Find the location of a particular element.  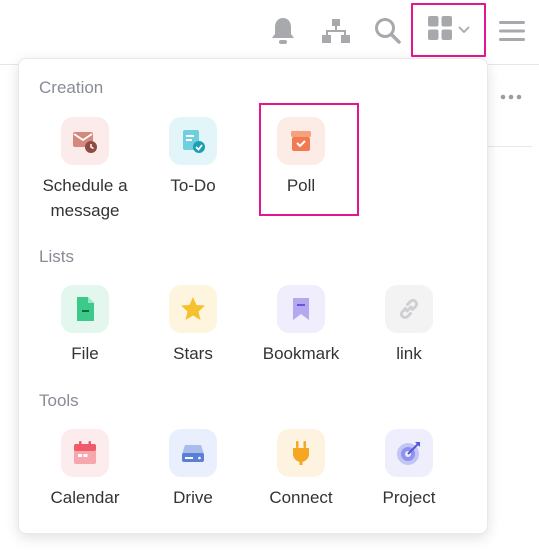

tools-grid: Calendar Drive Connect Project is located at coordinates (247, 469).